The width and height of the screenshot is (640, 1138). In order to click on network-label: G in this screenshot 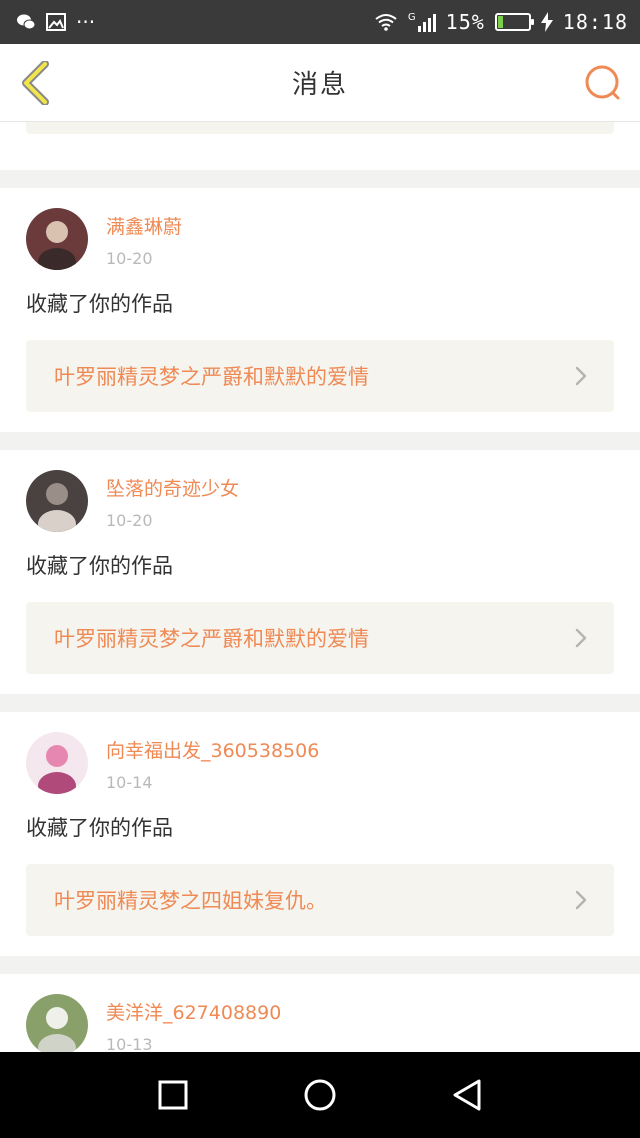, I will do `click(411, 17)`.